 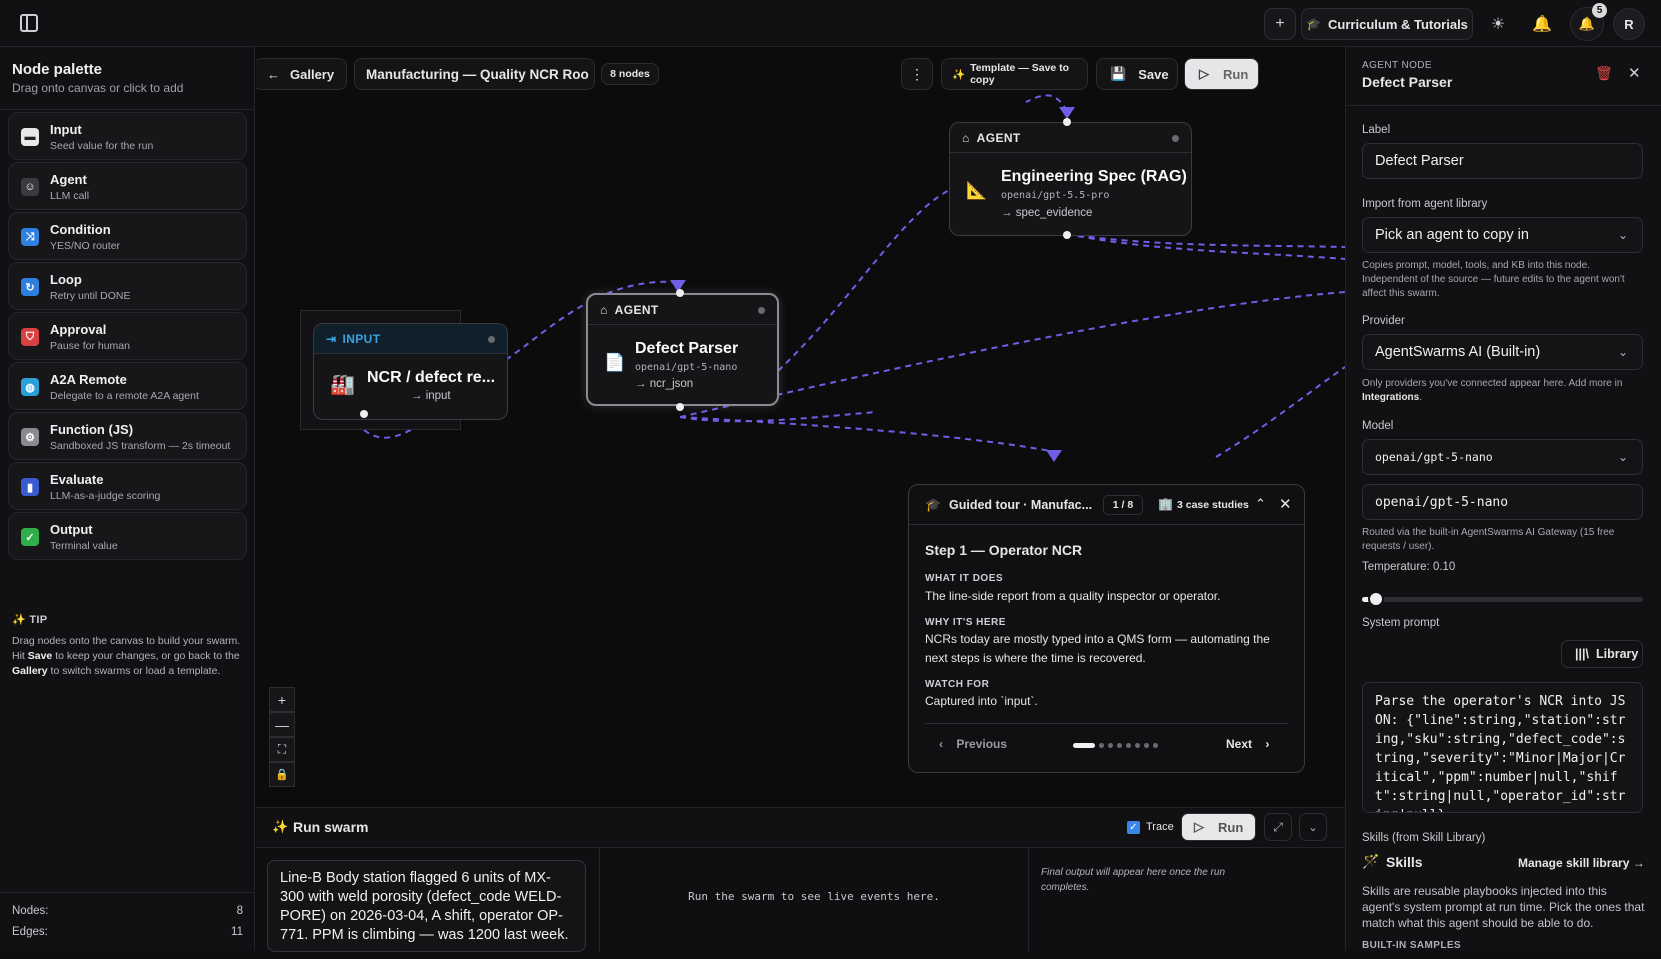 I want to click on trash-icon: 🗑, so click(x=1604, y=73).